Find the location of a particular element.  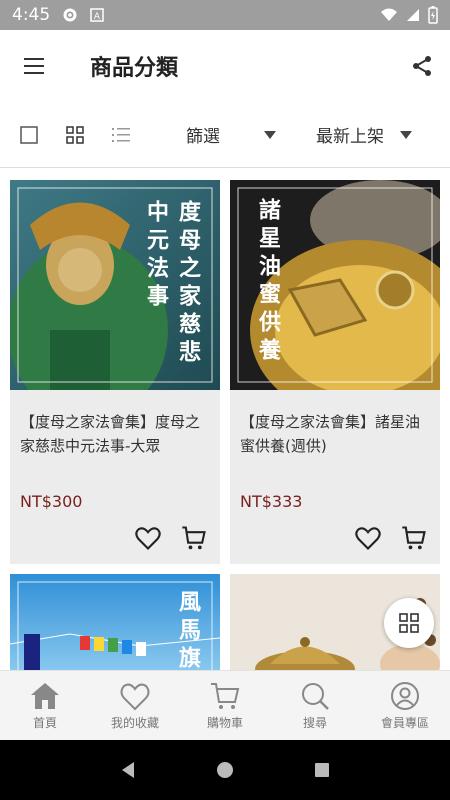

filter-bar: 篩選 最新上架 is located at coordinates (225, 135).